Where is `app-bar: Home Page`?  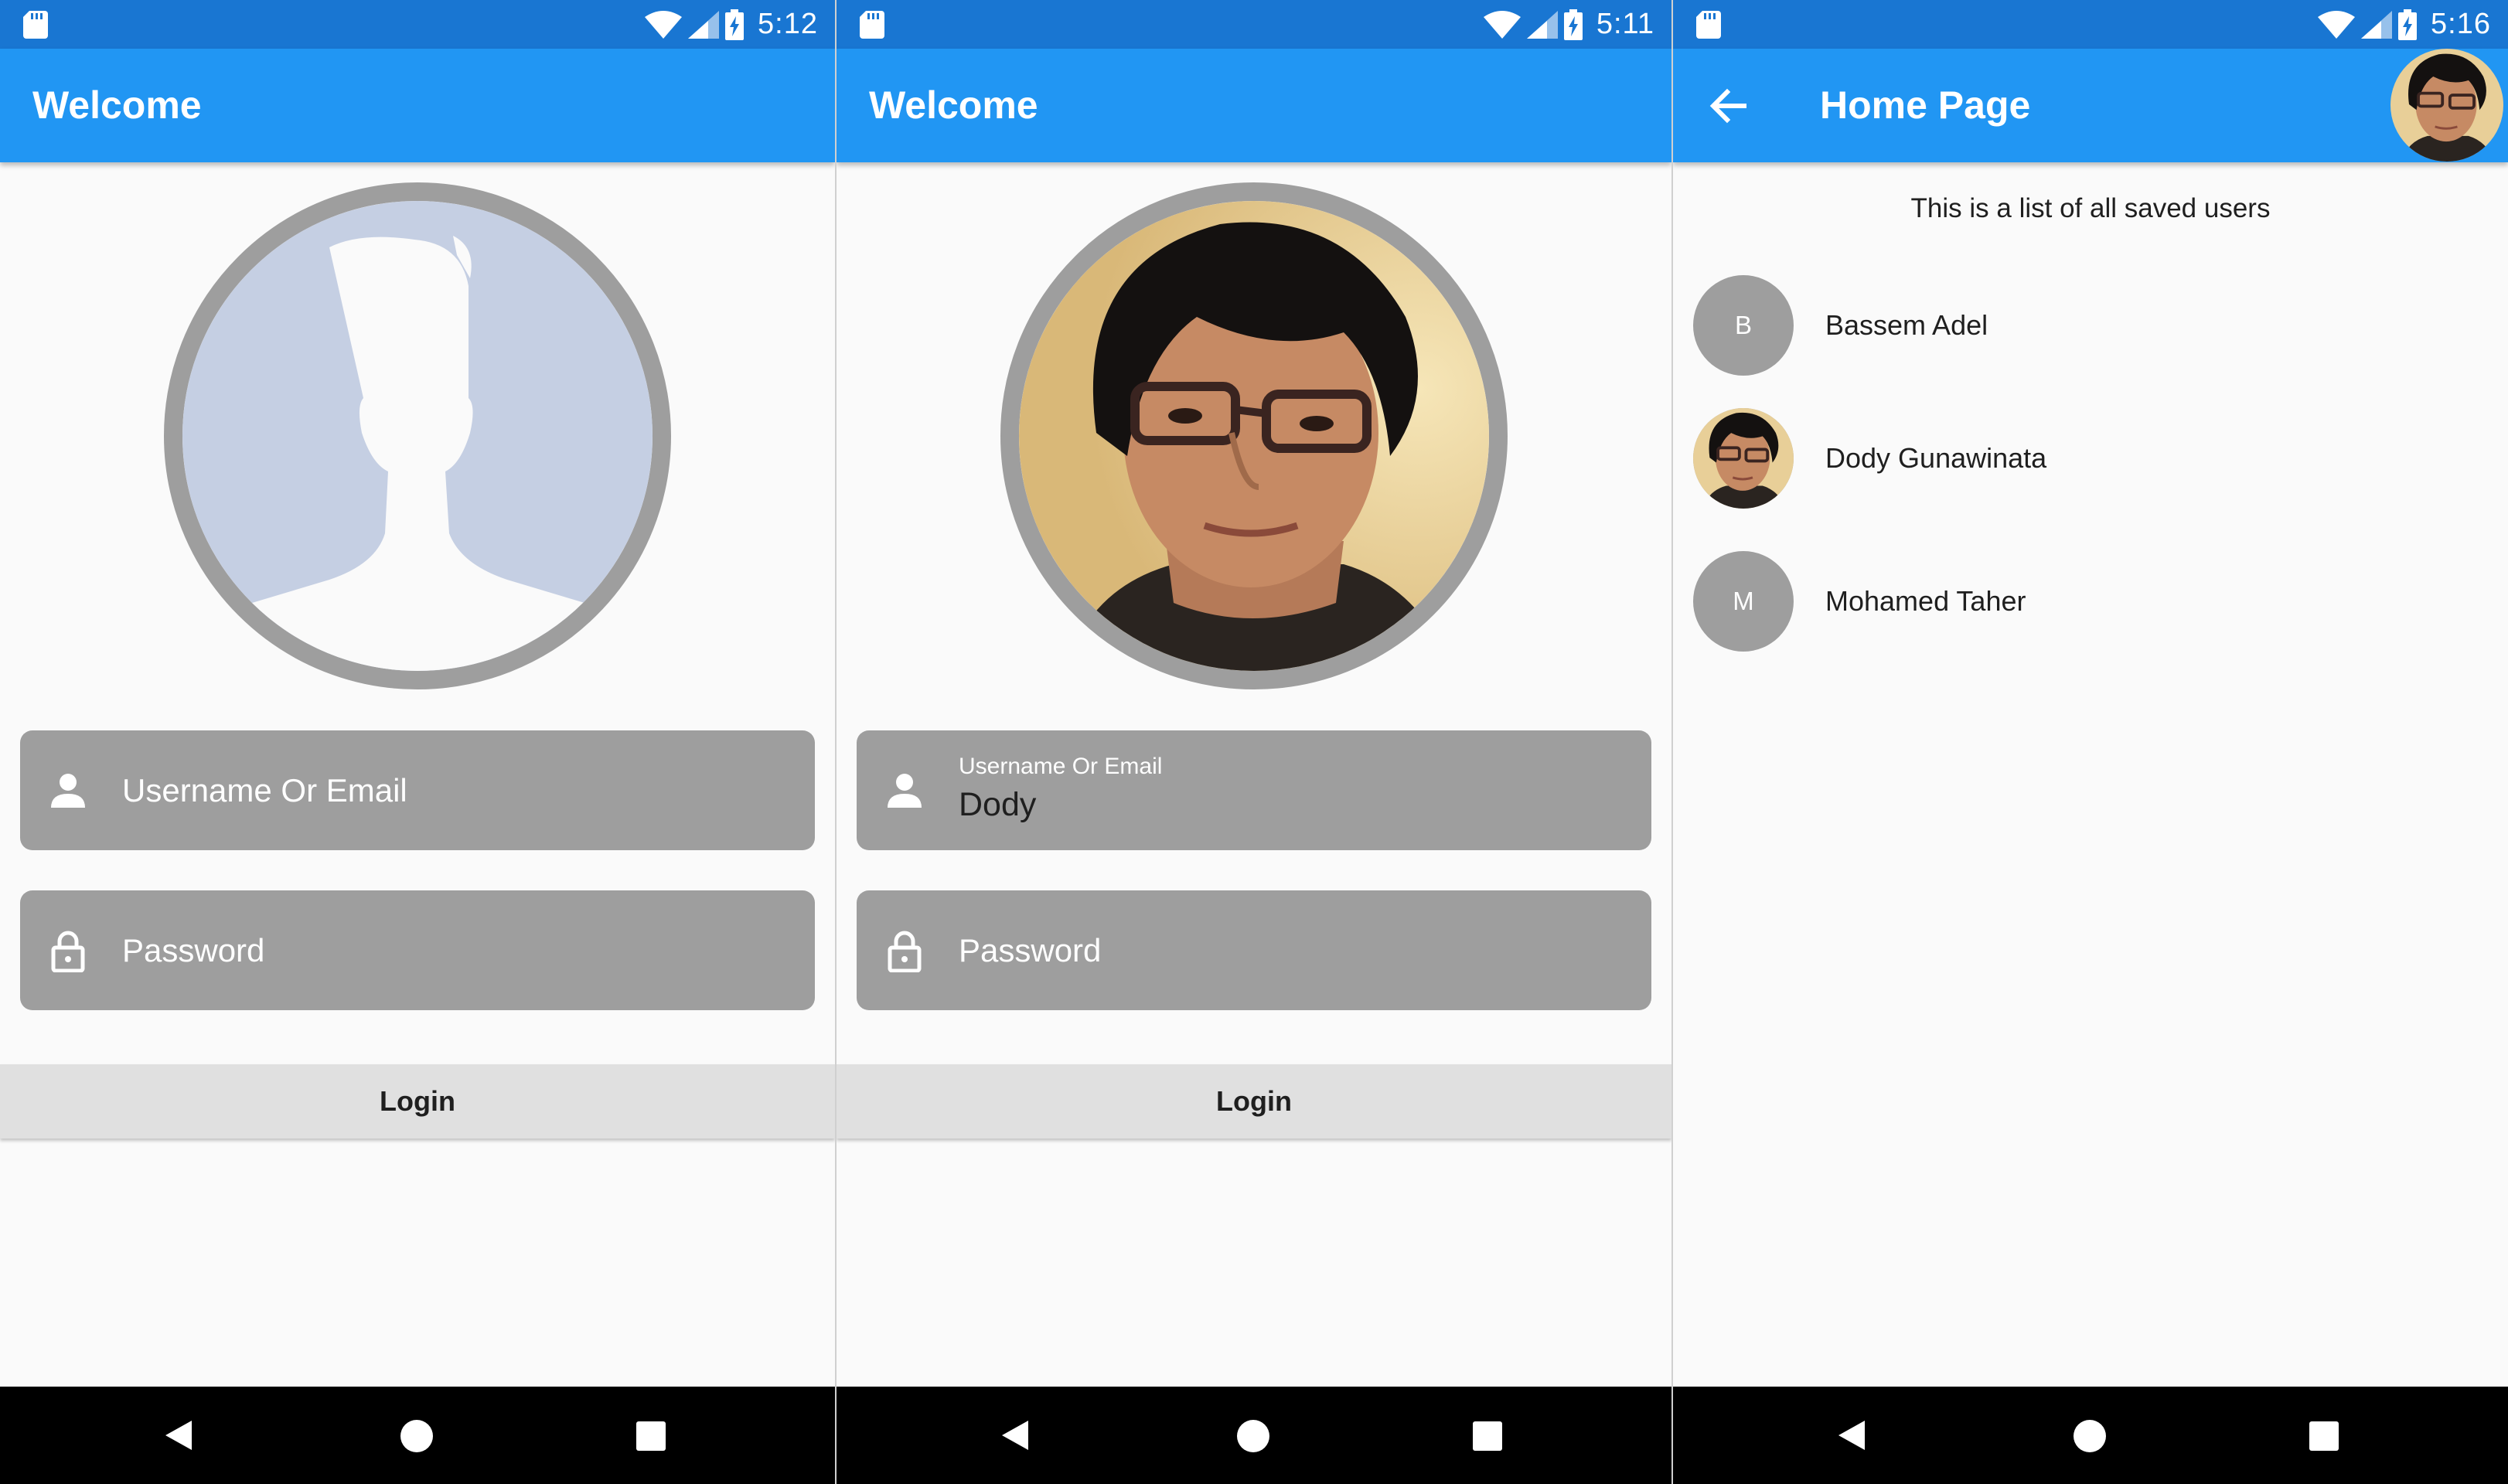
app-bar: Home Page is located at coordinates (2090, 105).